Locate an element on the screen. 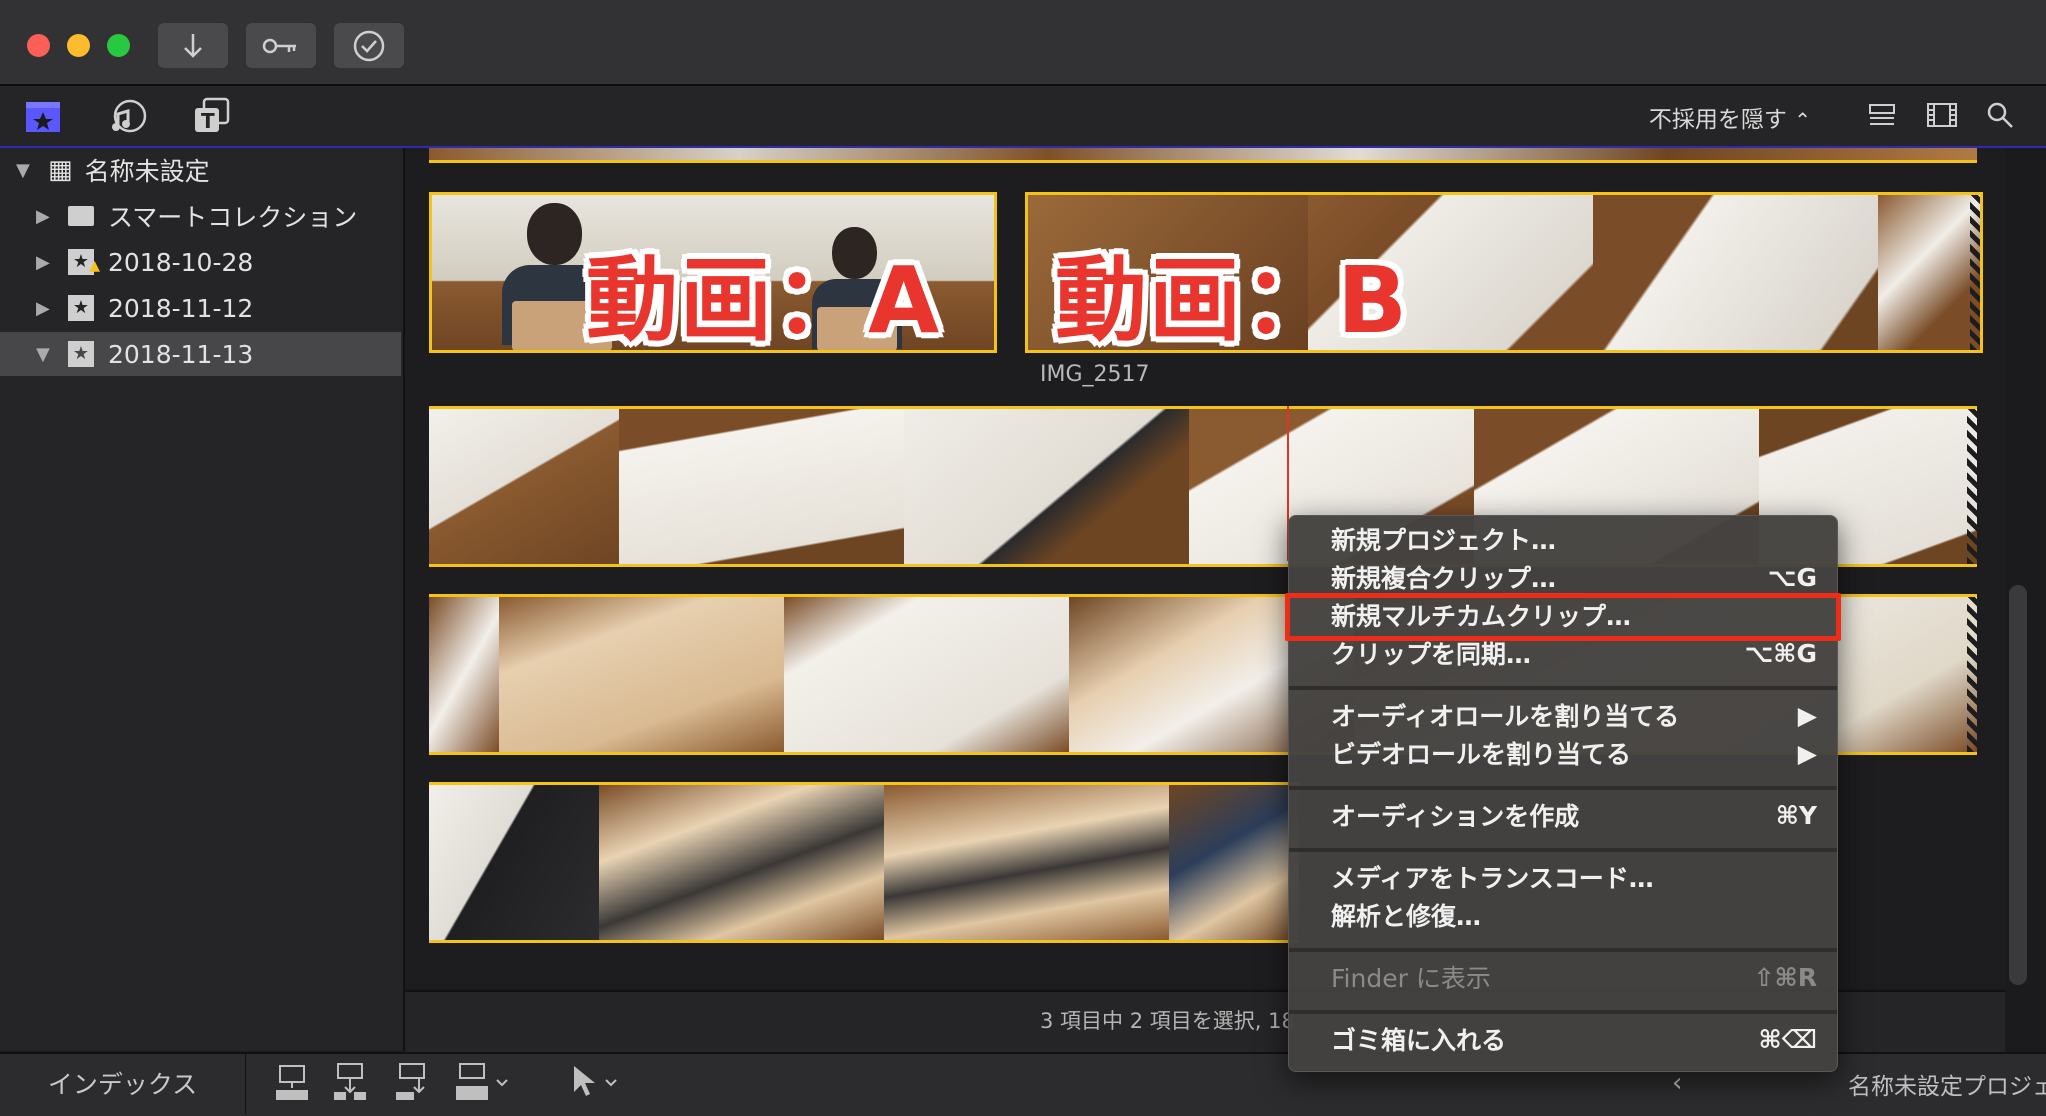 The height and width of the screenshot is (1116, 2046). index-label: インデックス is located at coordinates (122, 1084).